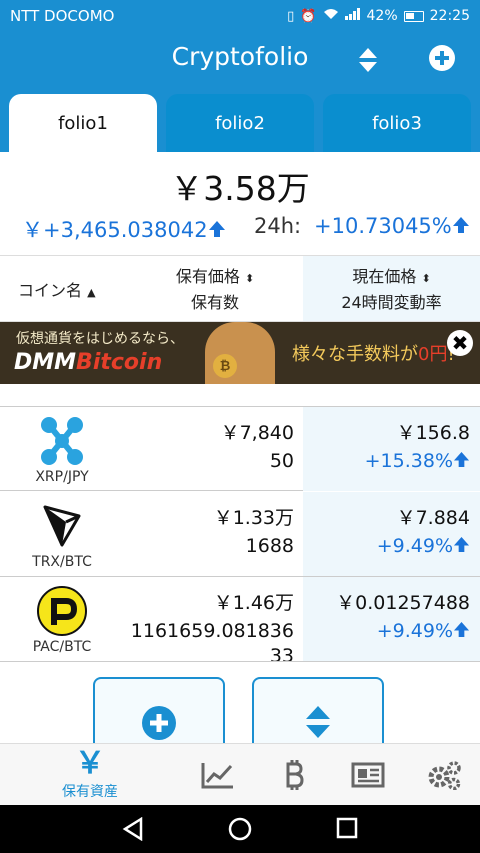  Describe the element at coordinates (281, 461) in the screenshot. I see `holding-amount: 50` at that location.